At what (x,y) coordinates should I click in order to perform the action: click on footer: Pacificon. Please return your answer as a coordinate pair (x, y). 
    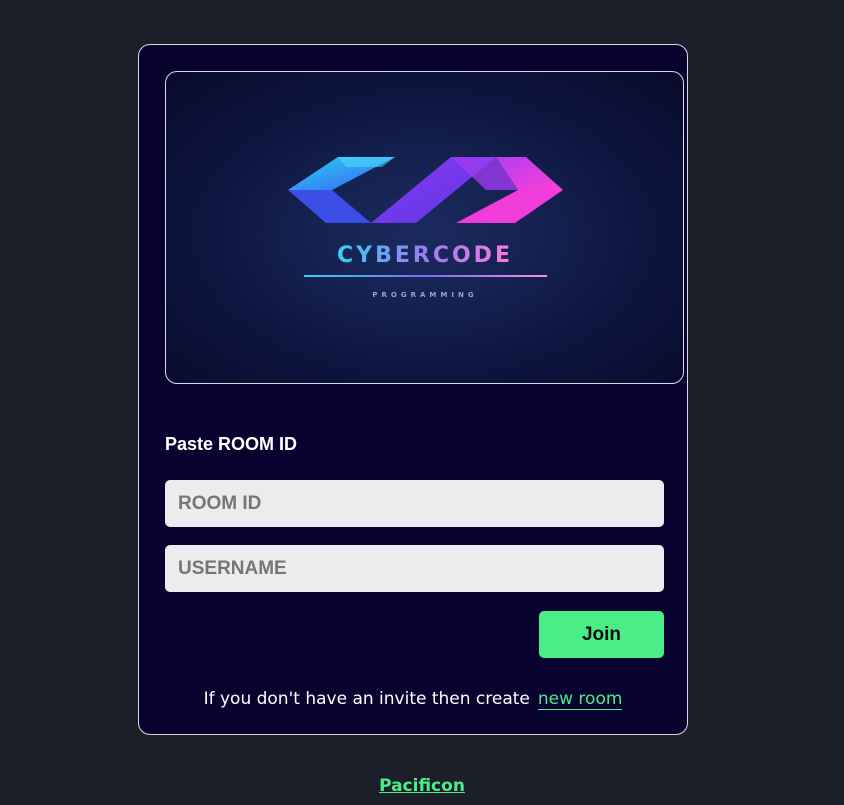
    Looking at the image, I should click on (422, 786).